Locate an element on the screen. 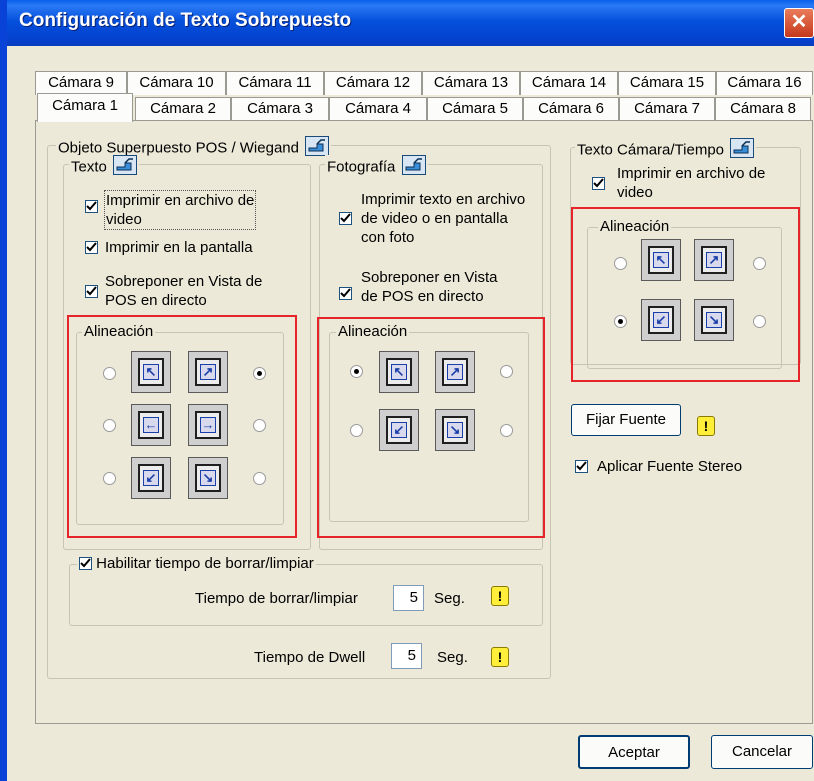 The height and width of the screenshot is (781, 814). texto-align-bottom-right-radio is located at coordinates (259, 478).